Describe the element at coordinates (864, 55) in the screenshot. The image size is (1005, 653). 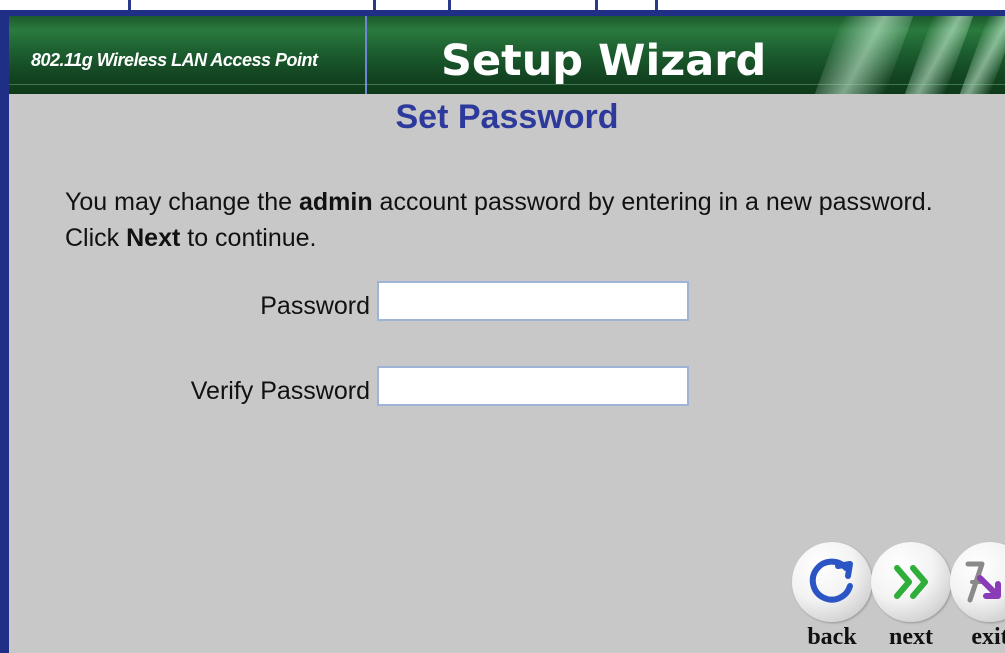
I see `banner-shine` at that location.